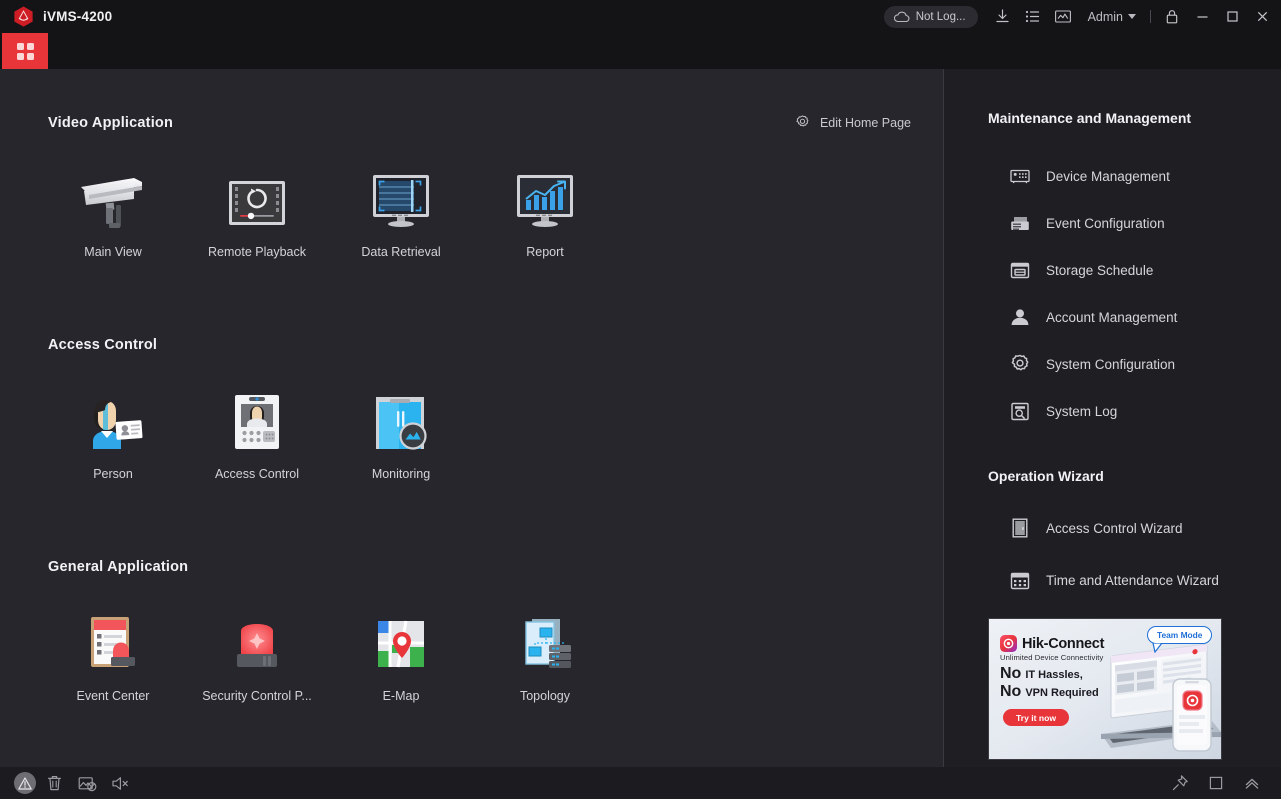 The height and width of the screenshot is (799, 1281). I want to click on app-tile-data-retrieval: Data Retrieval, so click(401, 213).